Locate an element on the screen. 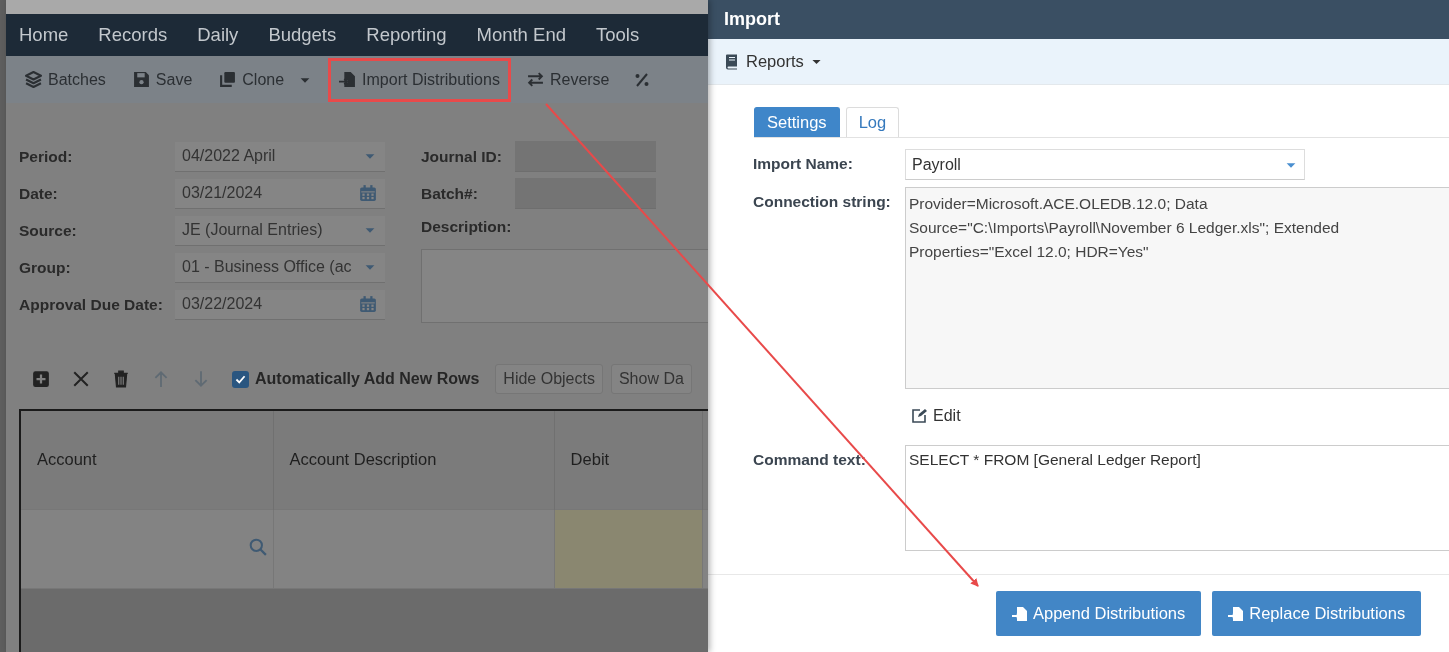 The width and height of the screenshot is (1449, 652). add-icon is located at coordinates (41, 379).